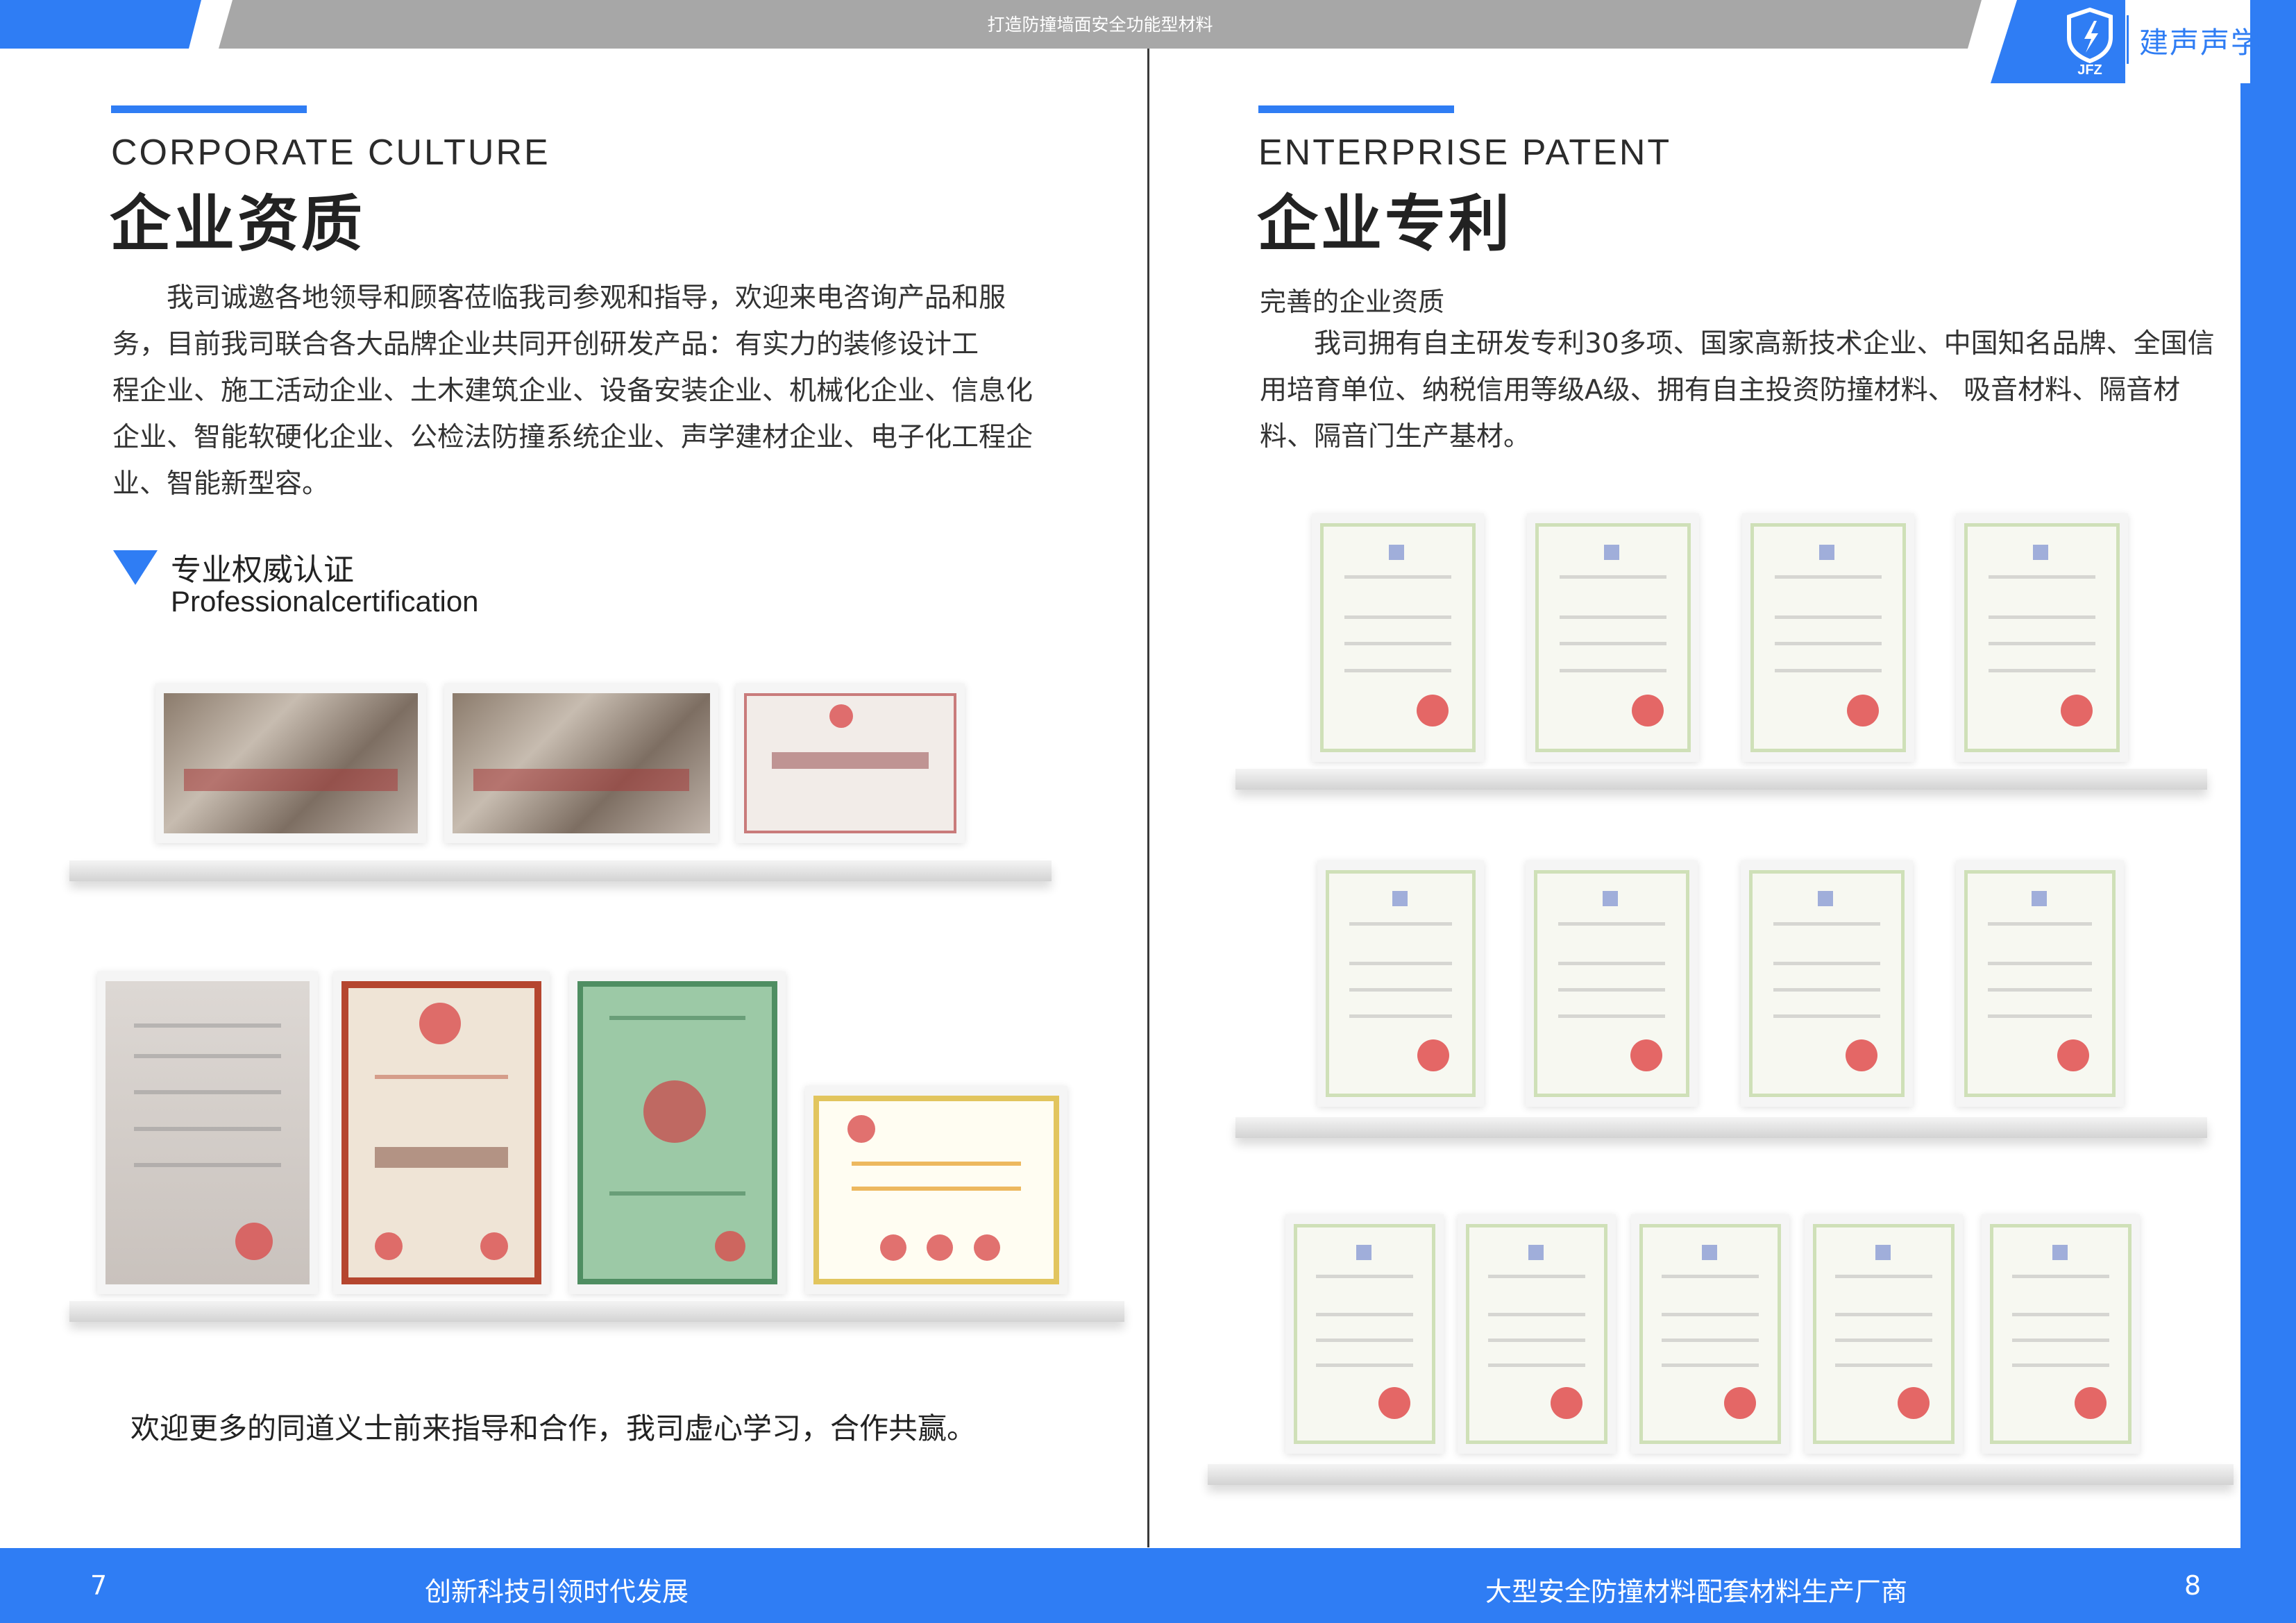  I want to click on right-footer-slogan: 大型安全防撞材料配套材料生产厂商, so click(1696, 1592).